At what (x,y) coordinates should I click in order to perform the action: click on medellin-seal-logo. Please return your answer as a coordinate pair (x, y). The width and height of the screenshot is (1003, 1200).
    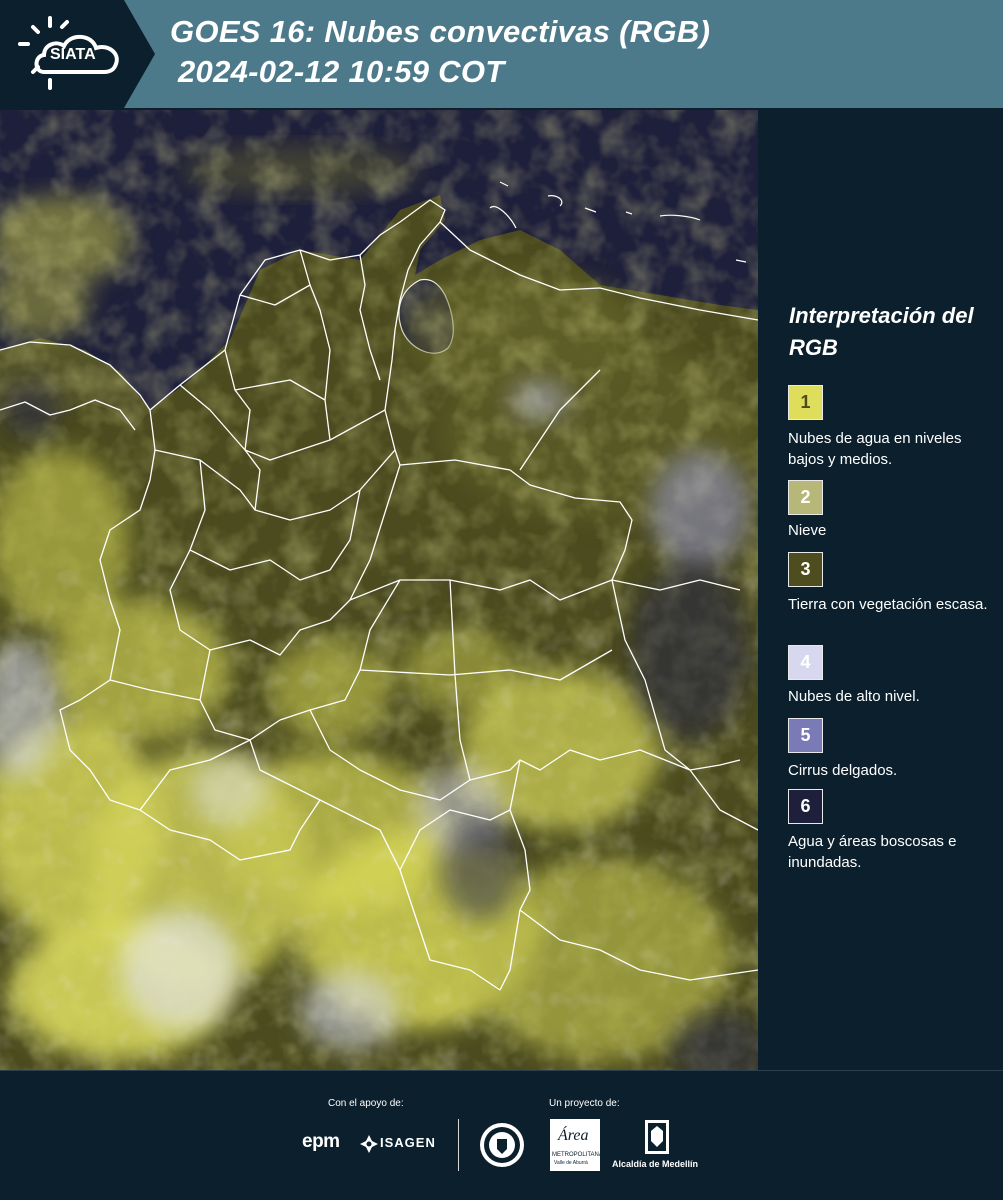
    Looking at the image, I should click on (502, 1145).